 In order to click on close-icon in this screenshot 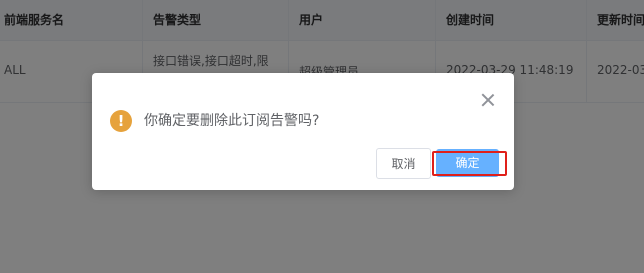, I will do `click(488, 100)`.